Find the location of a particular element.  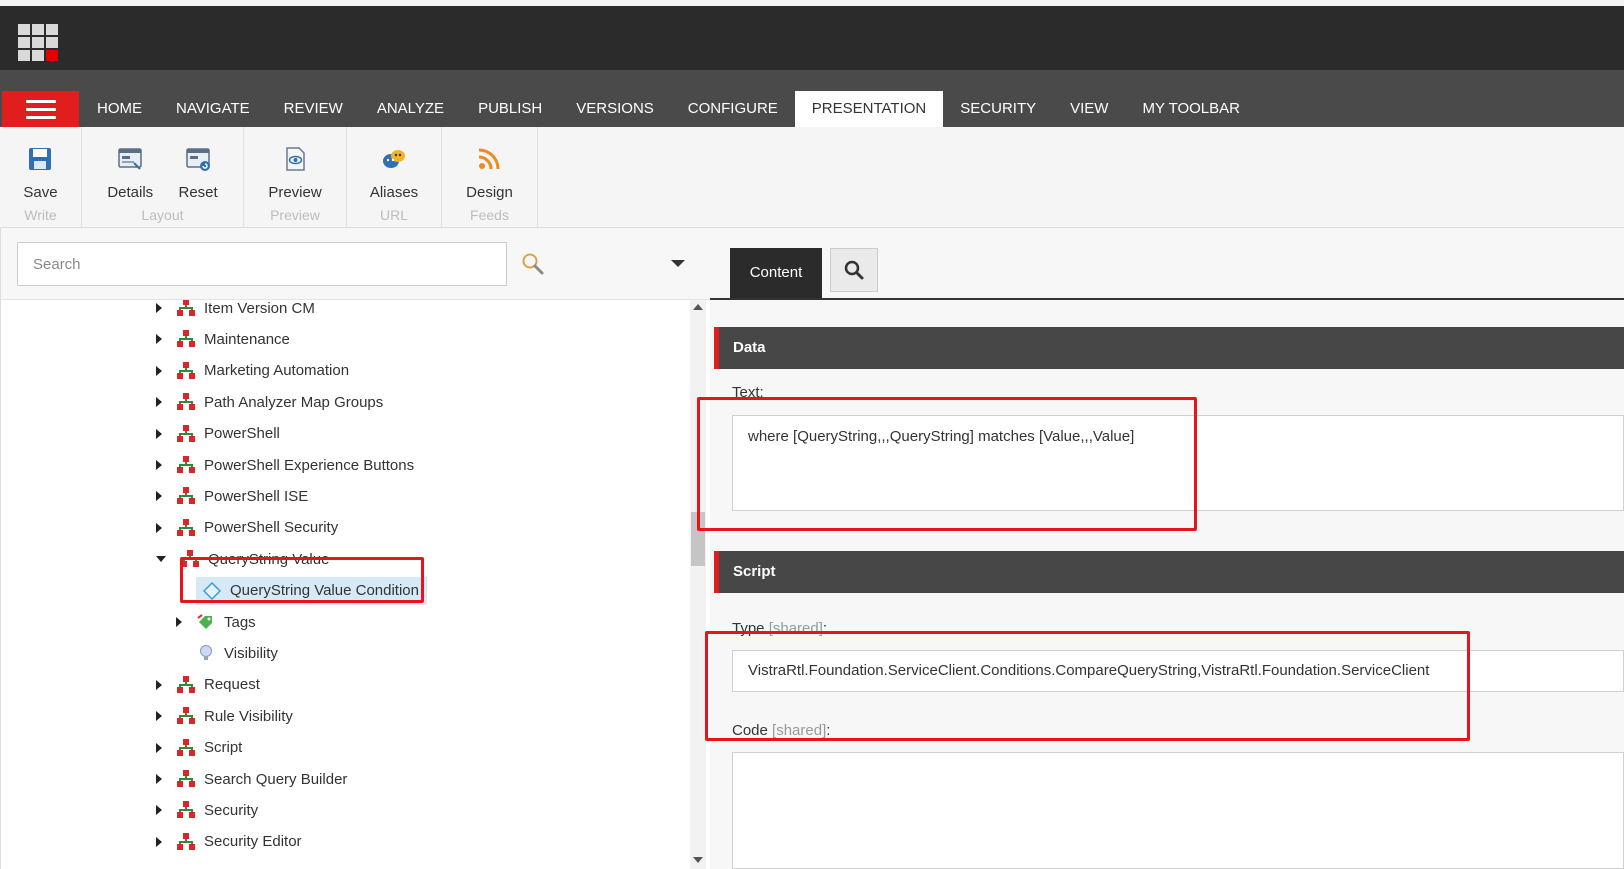

tree-item: PowerShell Experience Buttons is located at coordinates (285, 465).